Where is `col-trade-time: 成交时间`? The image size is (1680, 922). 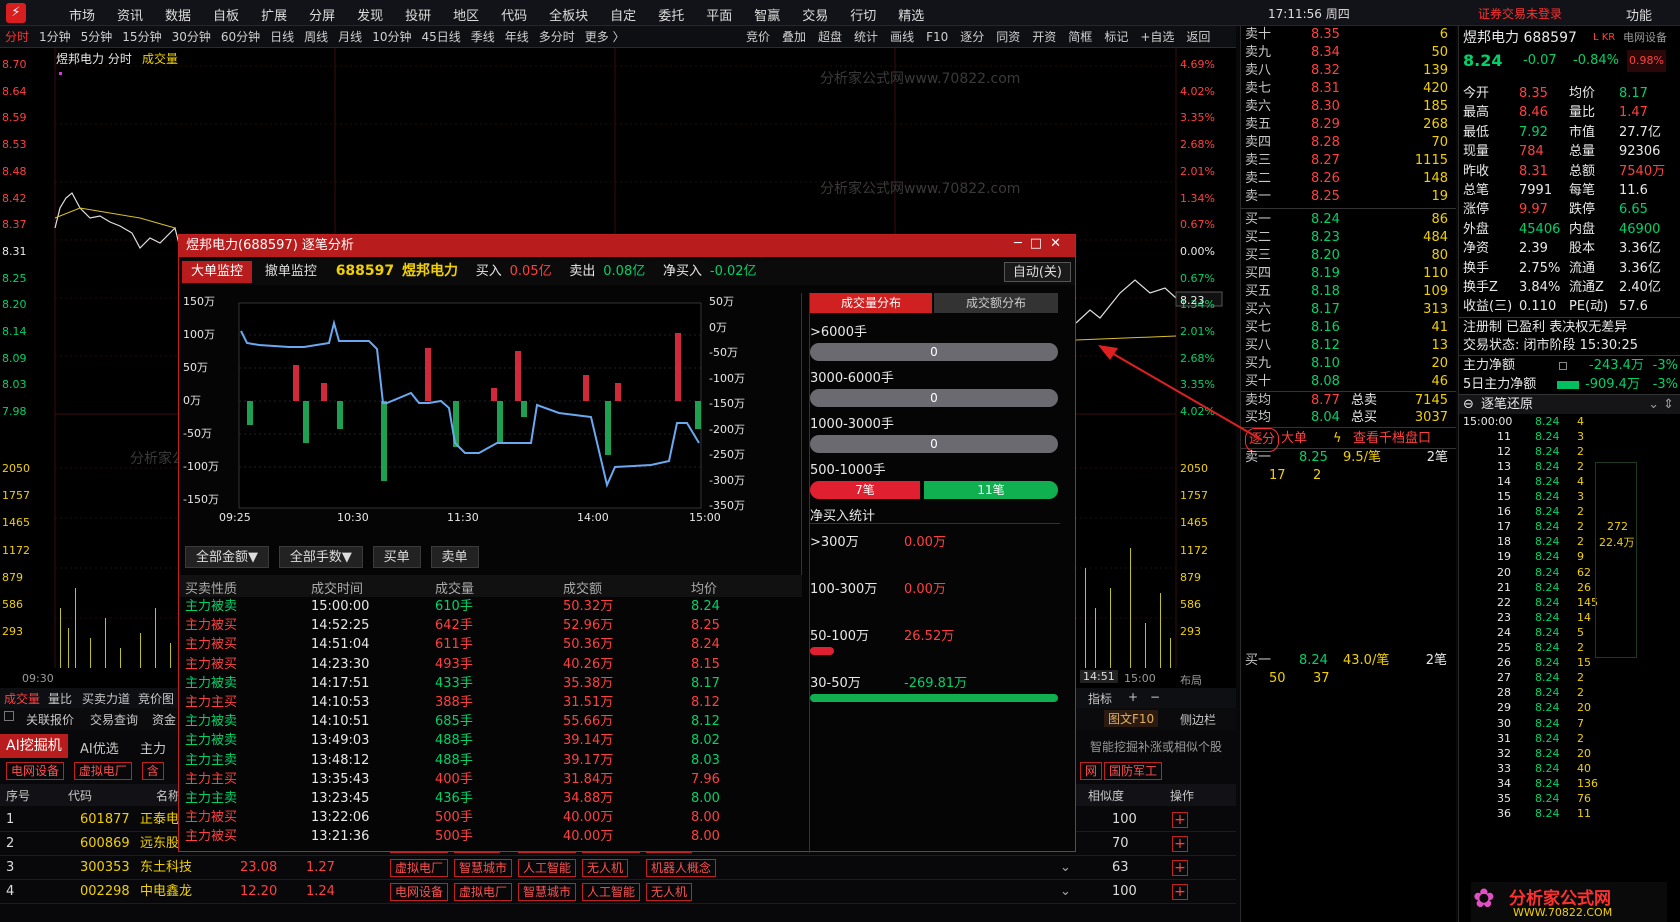 col-trade-time: 成交时间 is located at coordinates (337, 587).